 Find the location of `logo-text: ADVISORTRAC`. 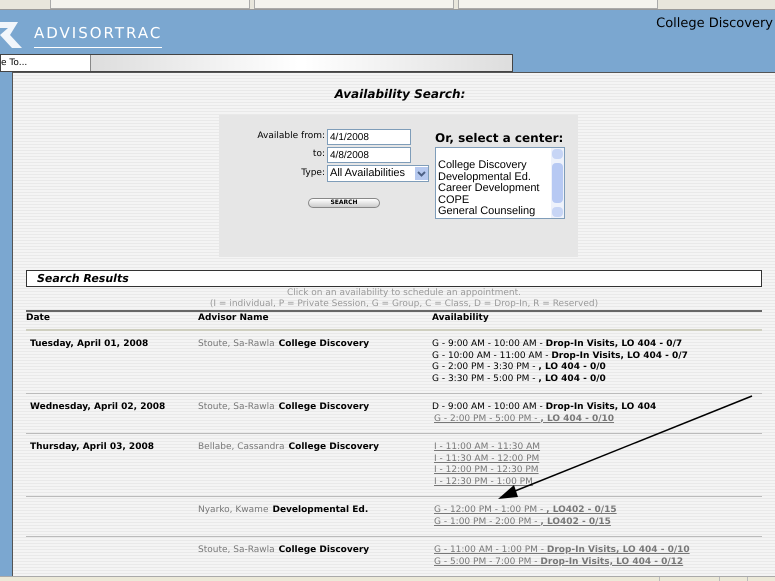

logo-text: ADVISORTRAC is located at coordinates (98, 35).